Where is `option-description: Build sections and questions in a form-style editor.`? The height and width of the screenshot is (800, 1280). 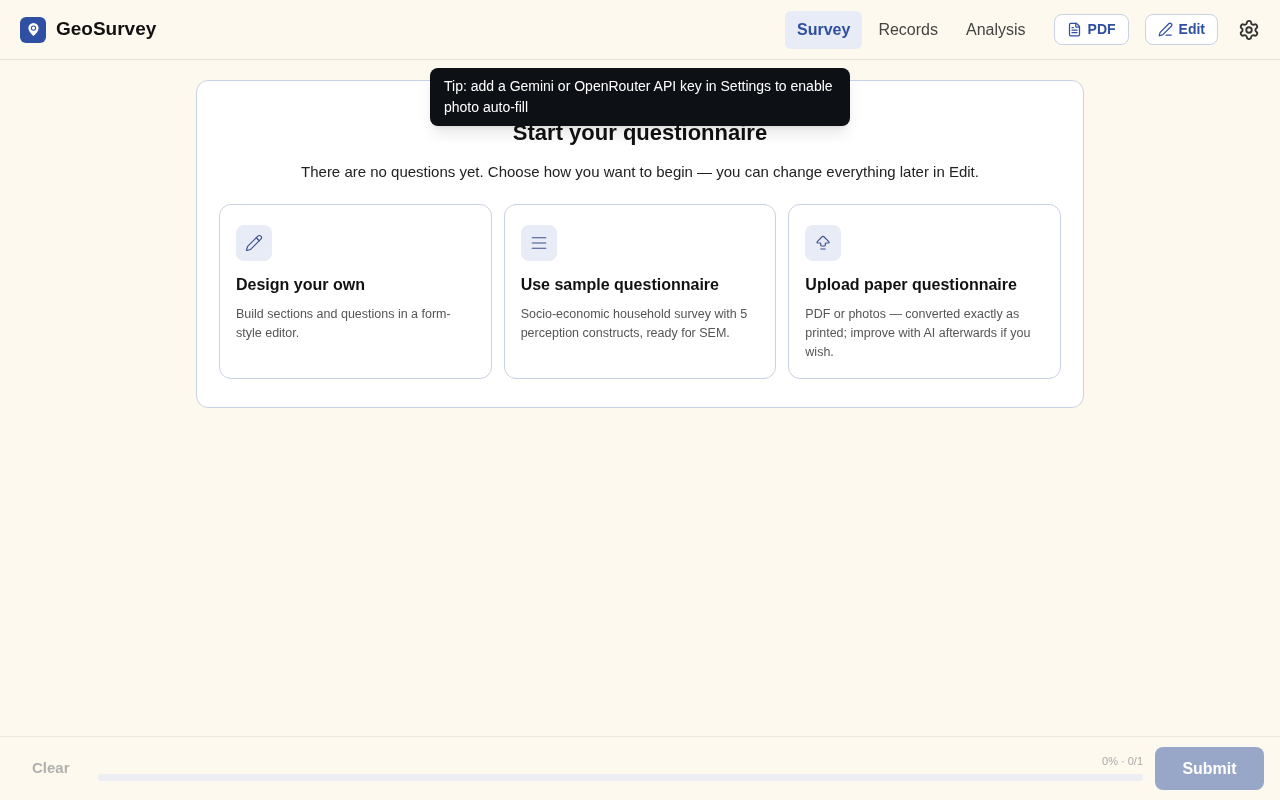 option-description: Build sections and questions in a form-style editor. is located at coordinates (344, 323).